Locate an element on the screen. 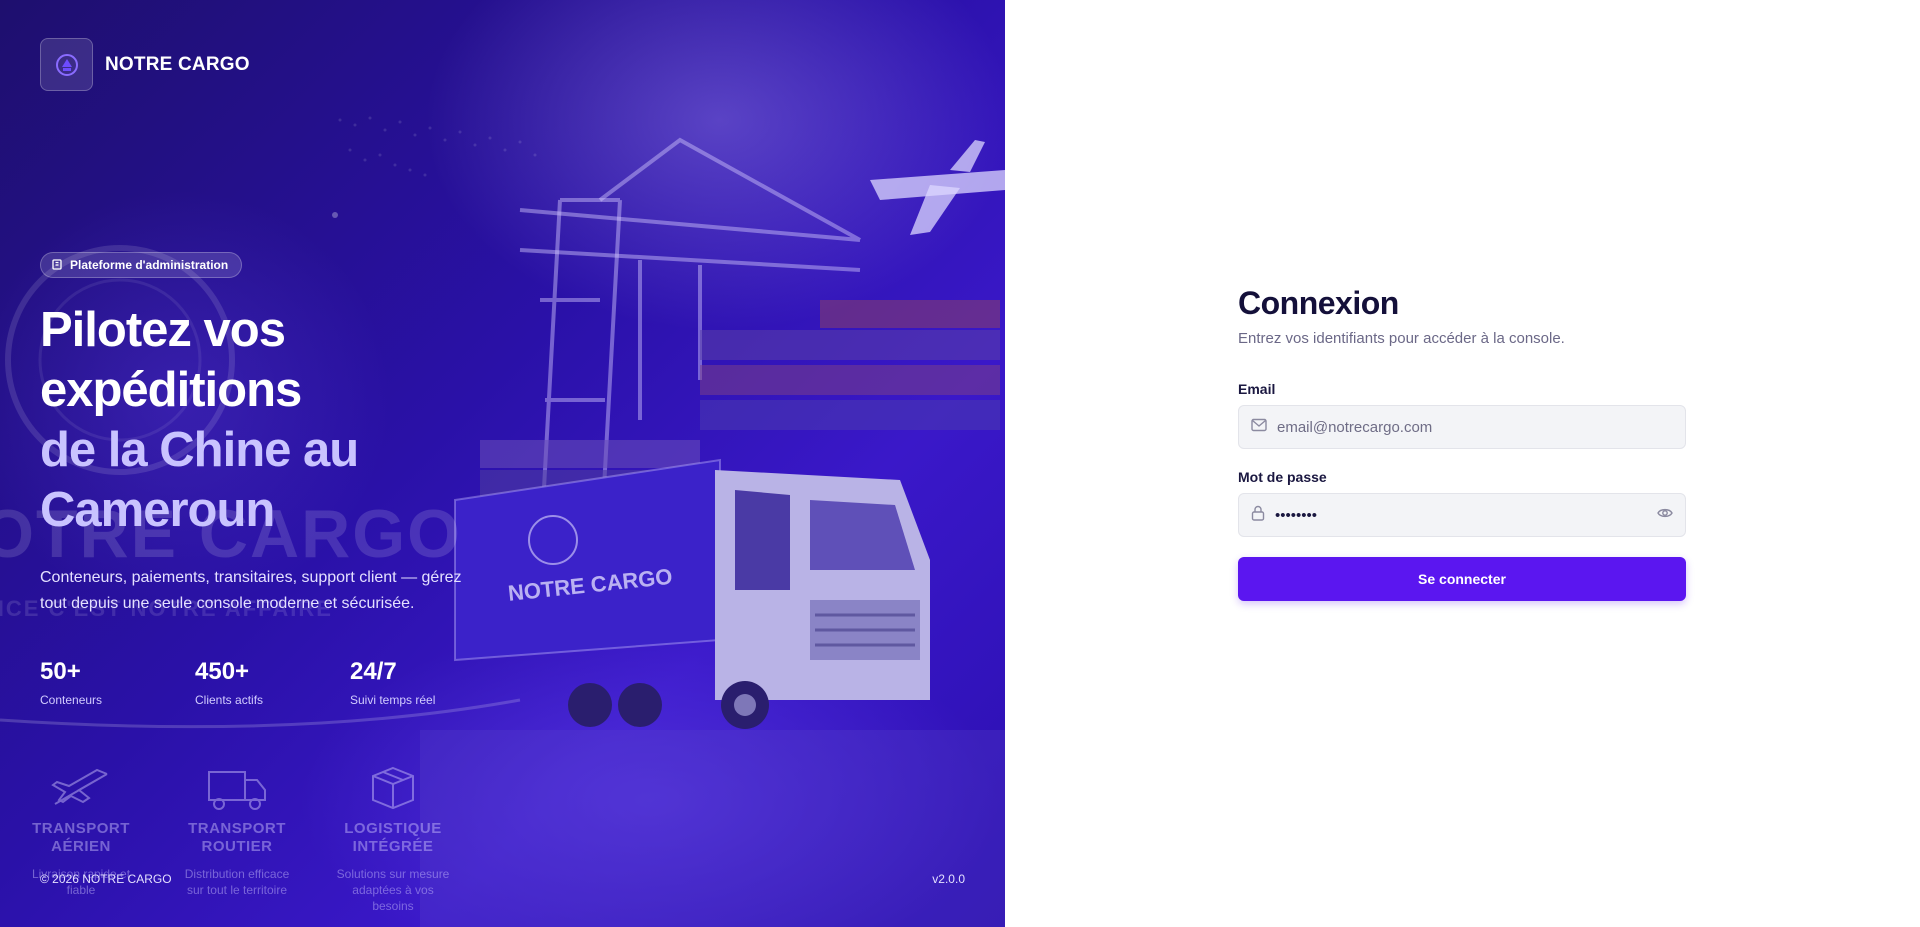 This screenshot has width=1920, height=927. copyright: © 2026 NOTRE CARGO is located at coordinates (106, 879).